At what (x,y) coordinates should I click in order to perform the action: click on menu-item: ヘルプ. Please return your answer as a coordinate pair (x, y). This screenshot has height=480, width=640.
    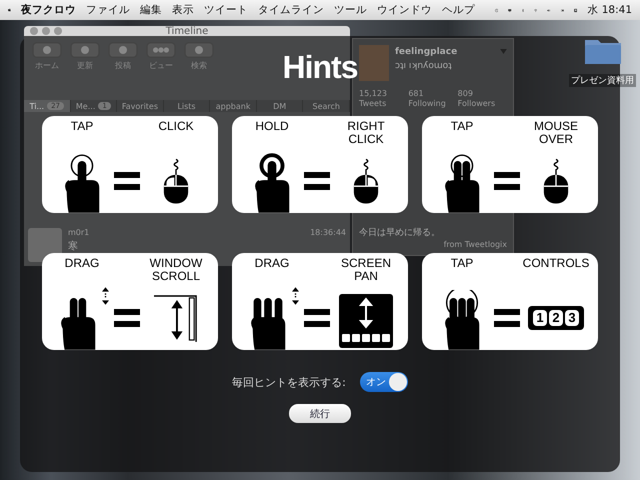
    Looking at the image, I should click on (458, 10).